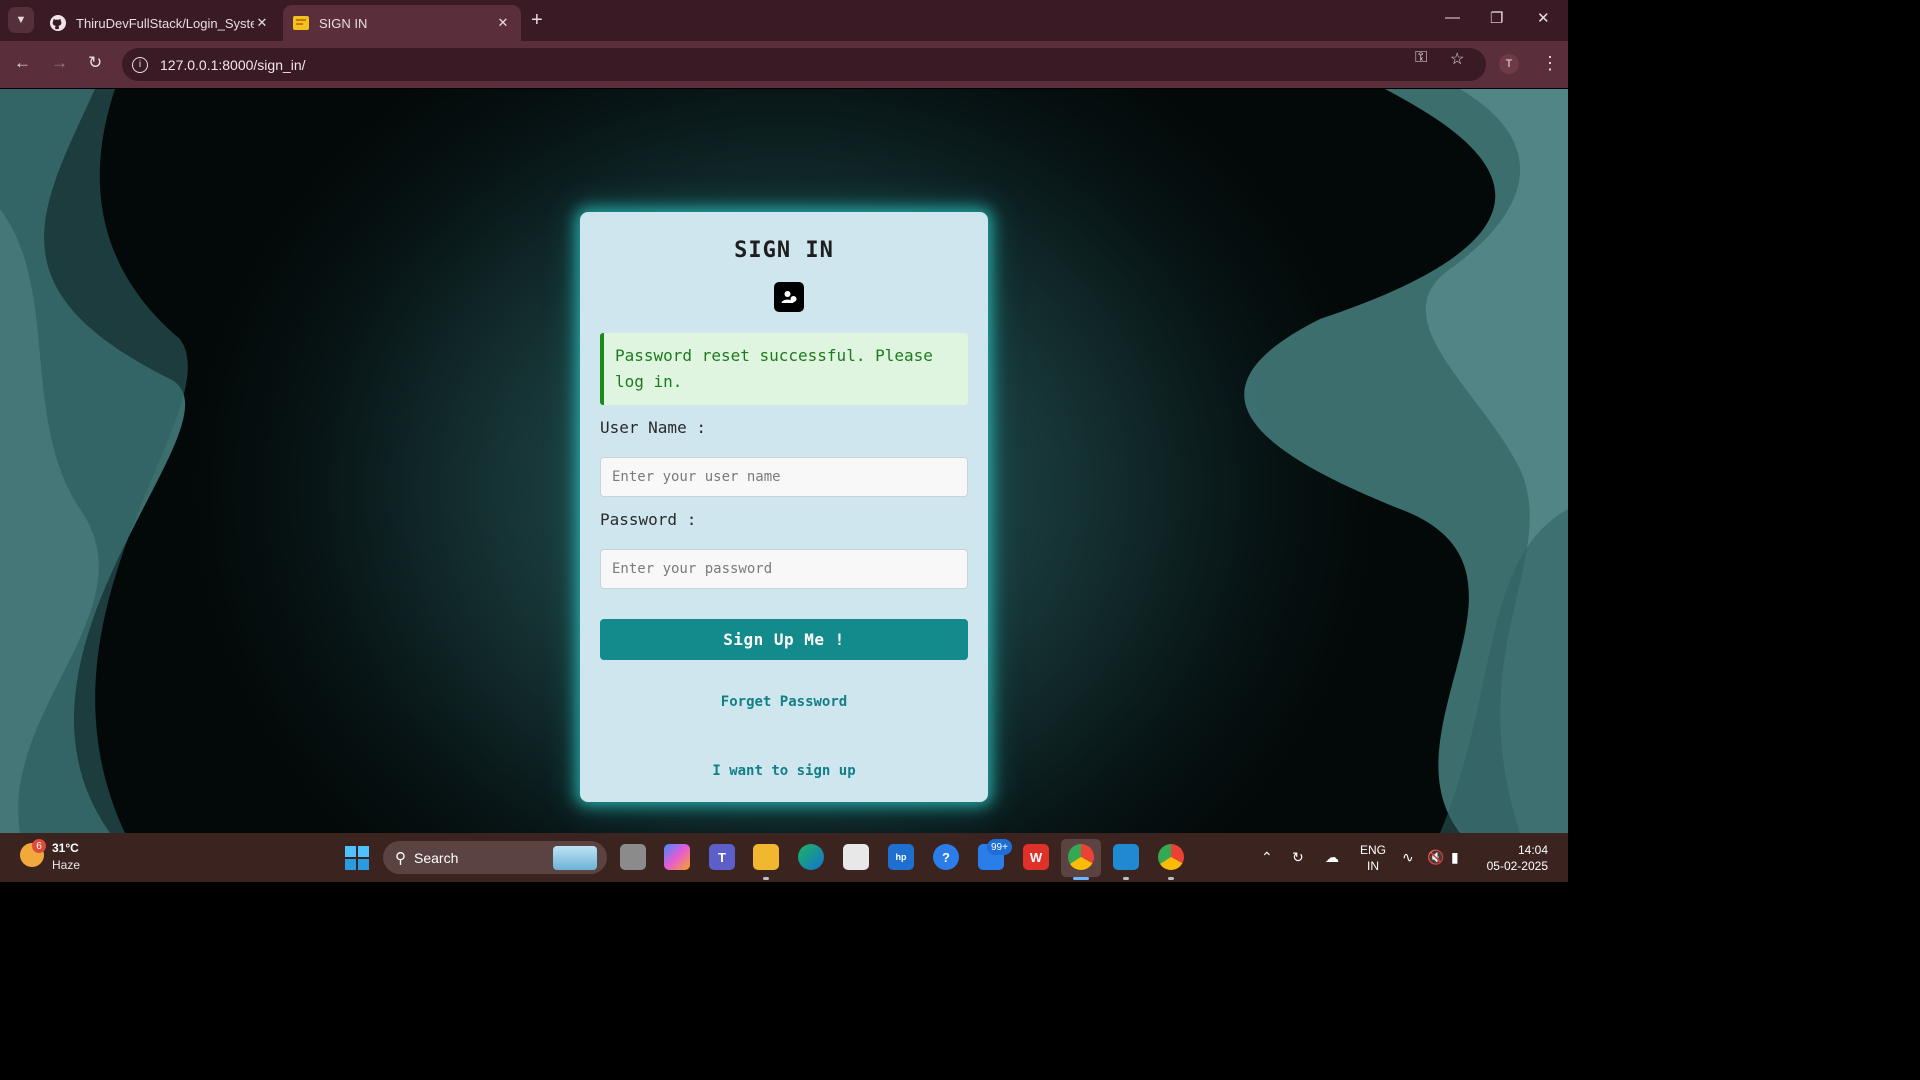  I want to click on tab-github: ThiruDevFullStack/Login_System ✕, so click(160, 23).